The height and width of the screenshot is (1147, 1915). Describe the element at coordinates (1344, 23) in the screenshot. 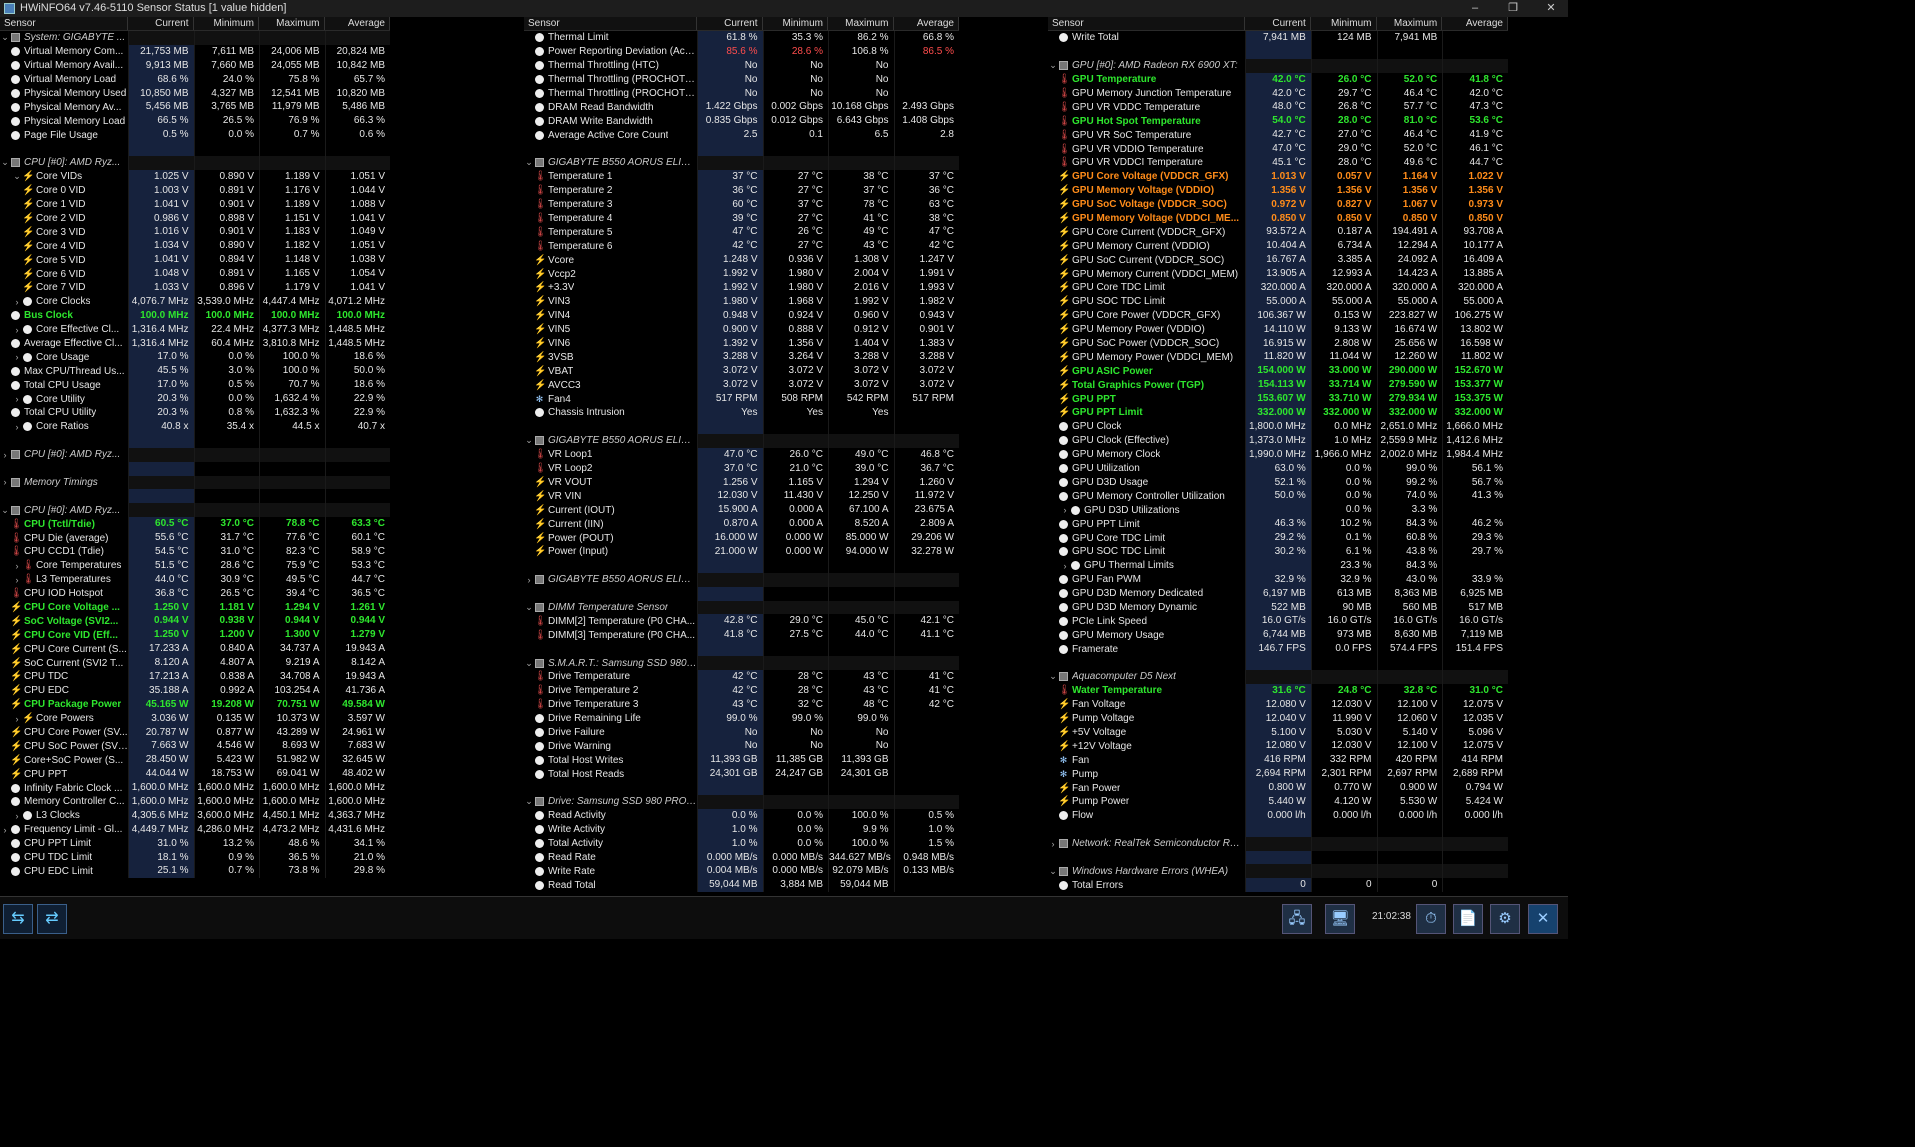

I see `header-minimum: Minimum` at that location.